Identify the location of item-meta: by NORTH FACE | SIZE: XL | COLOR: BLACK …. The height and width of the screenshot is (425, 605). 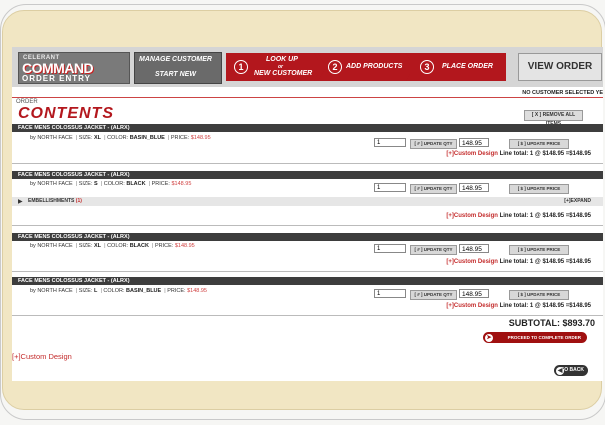
(112, 246).